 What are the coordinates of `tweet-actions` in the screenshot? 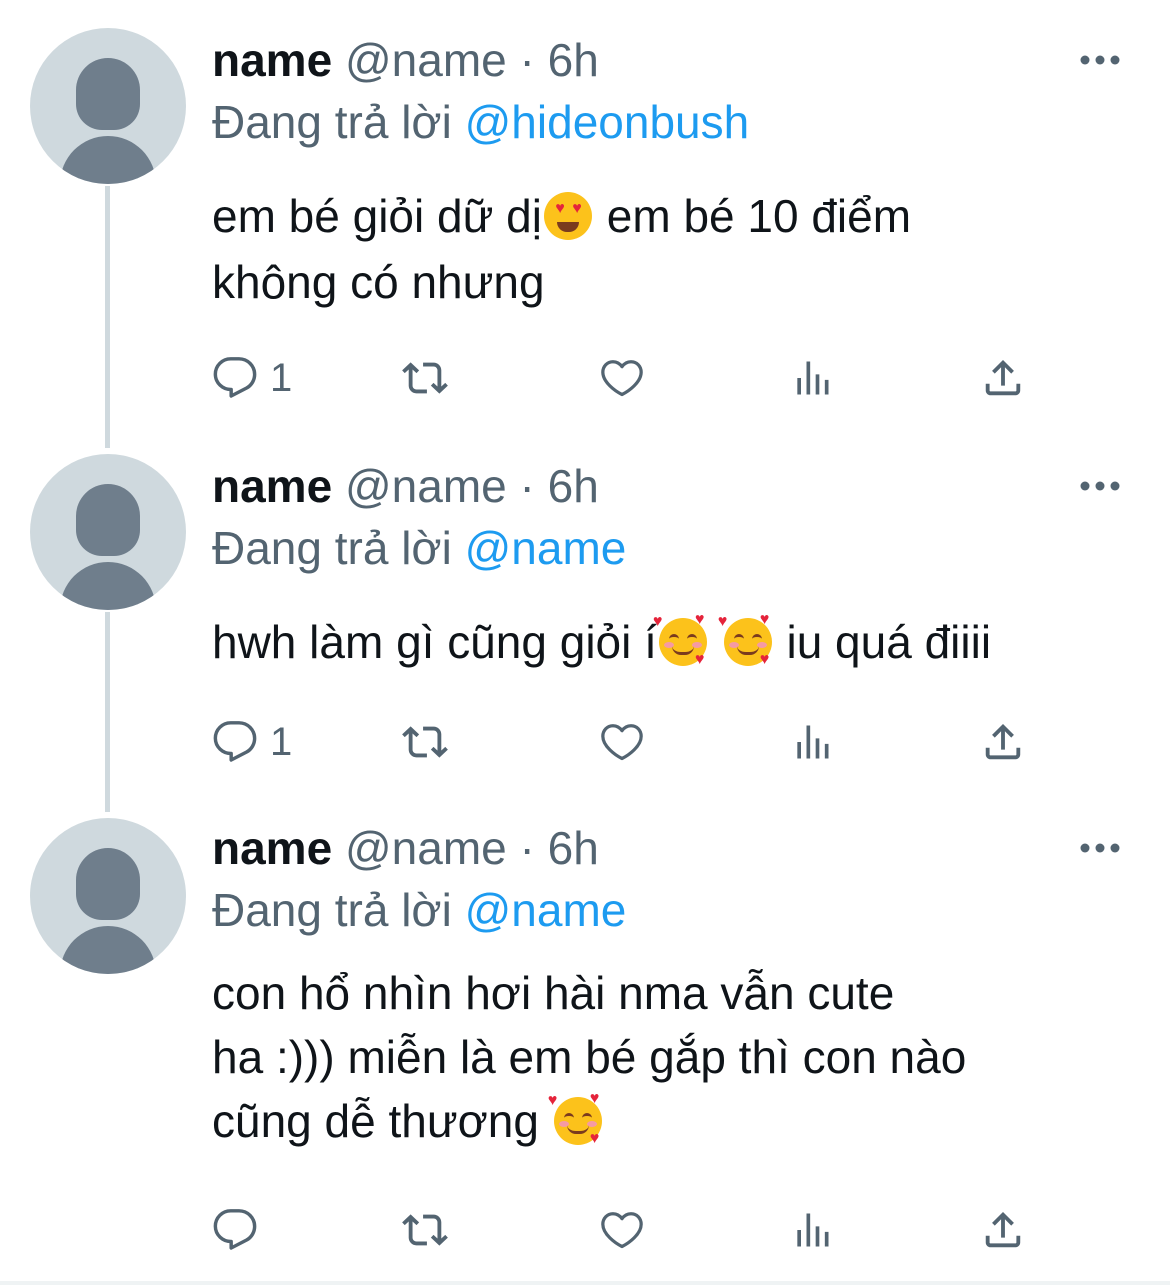 It's located at (627, 1230).